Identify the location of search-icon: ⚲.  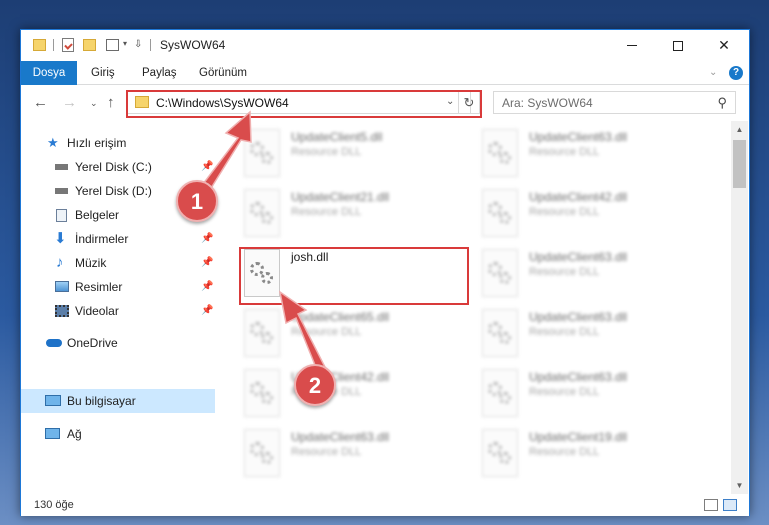
(722, 103).